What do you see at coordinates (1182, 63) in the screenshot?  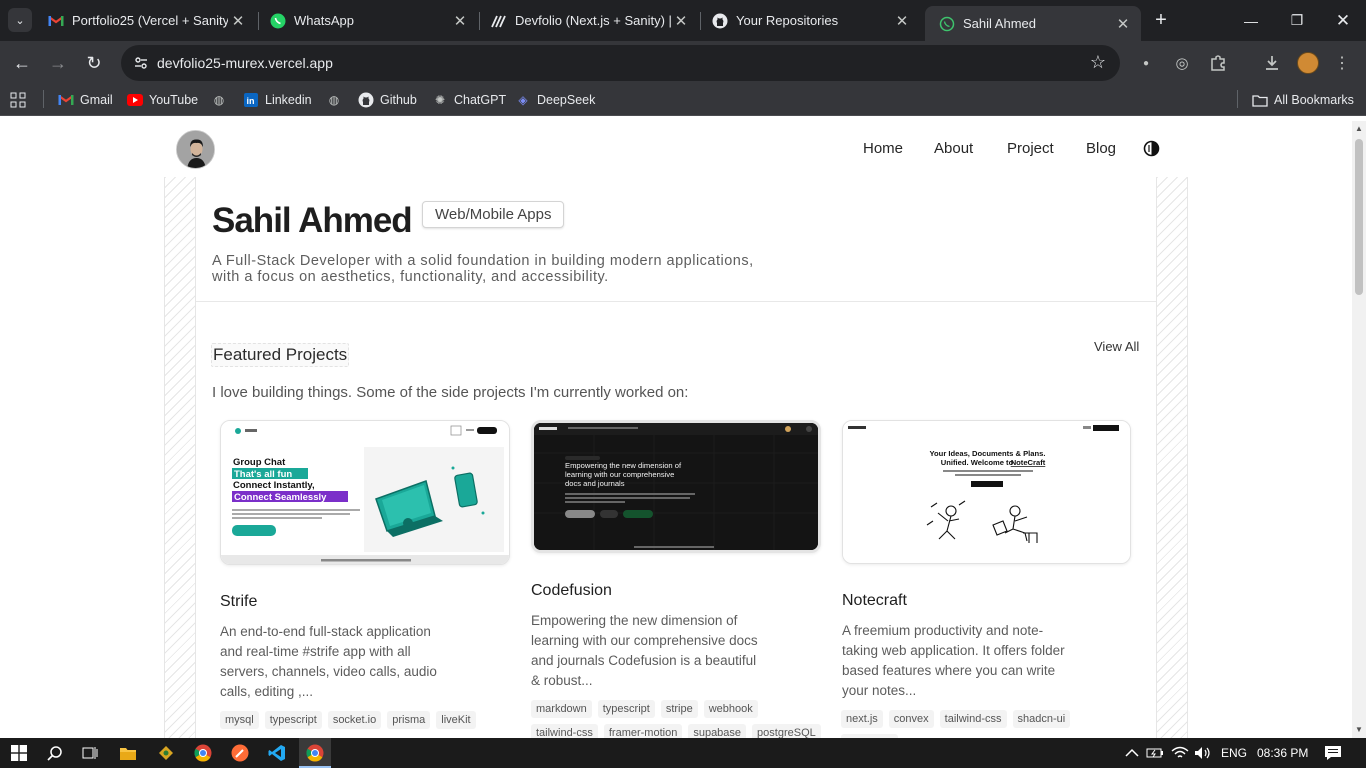 I see `record-icon: ◎` at bounding box center [1182, 63].